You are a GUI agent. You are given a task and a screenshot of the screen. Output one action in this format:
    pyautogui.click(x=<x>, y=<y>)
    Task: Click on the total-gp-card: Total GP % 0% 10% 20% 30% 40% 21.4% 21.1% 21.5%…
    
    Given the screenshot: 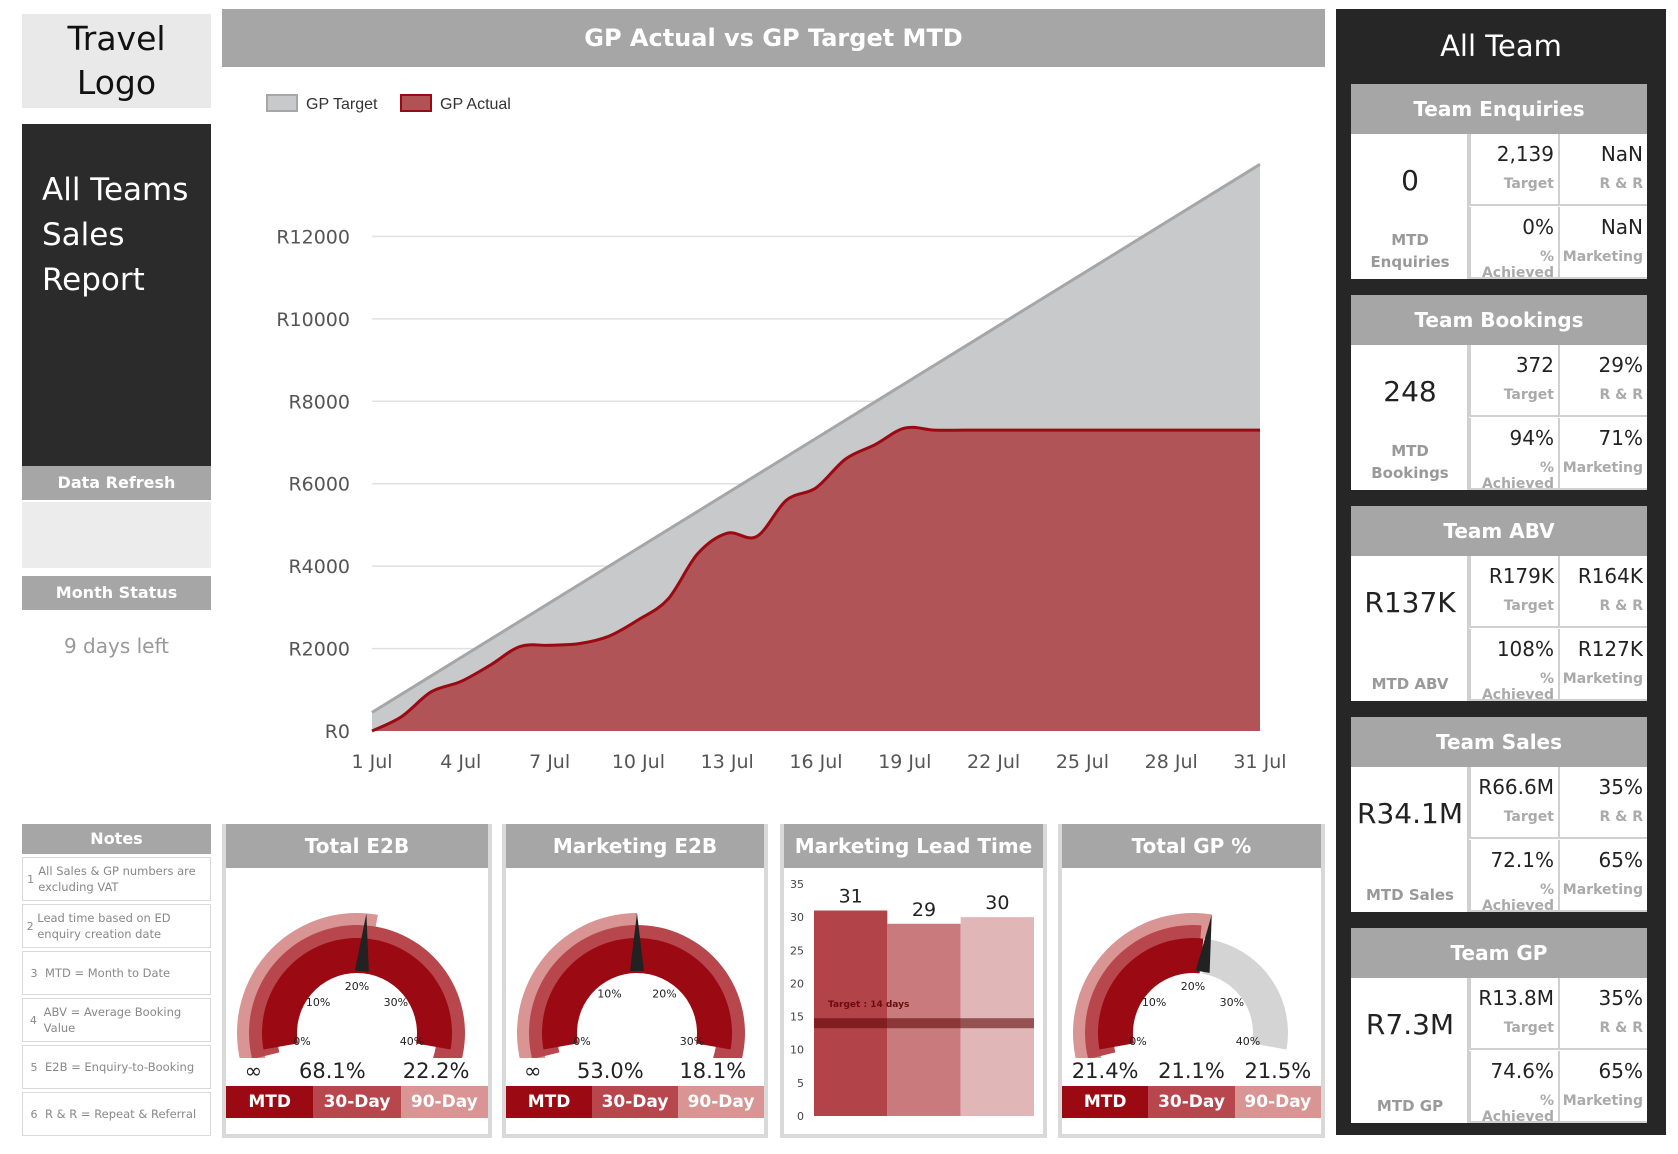 What is the action you would take?
    pyautogui.click(x=1191, y=981)
    